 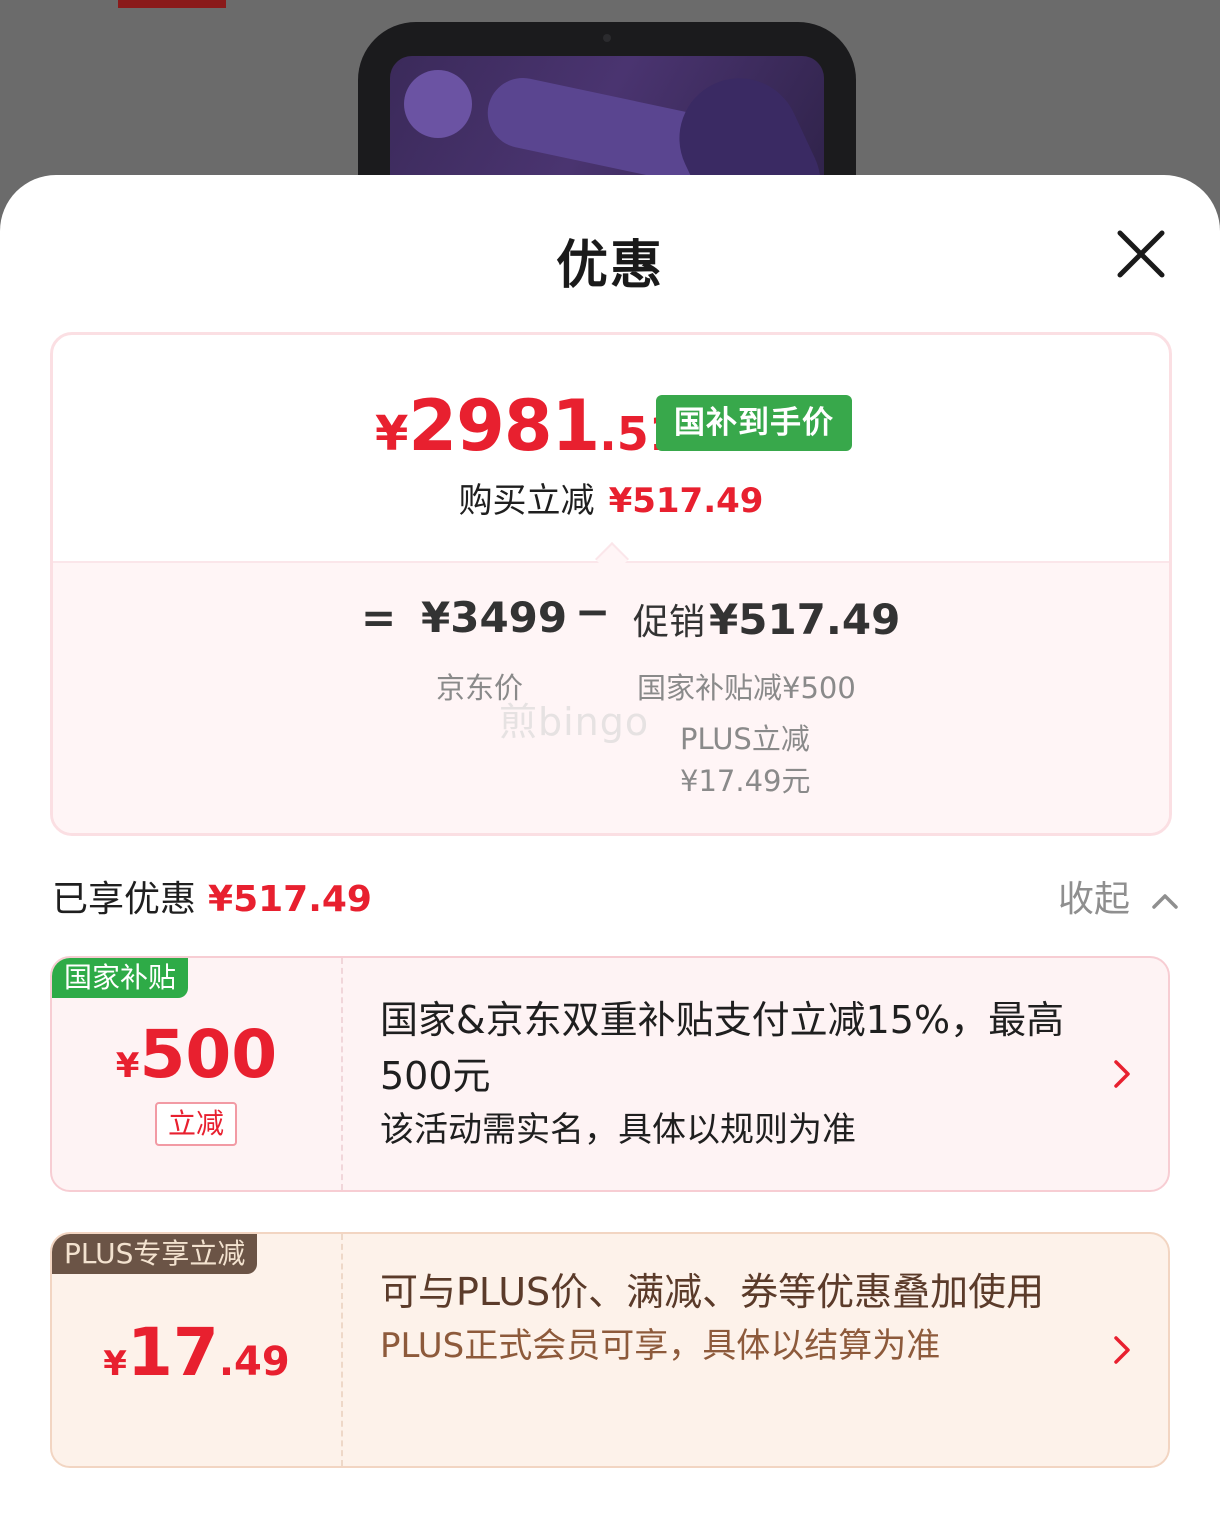 What do you see at coordinates (196, 1352) in the screenshot?
I see `coupon-amount: ¥17.49` at bounding box center [196, 1352].